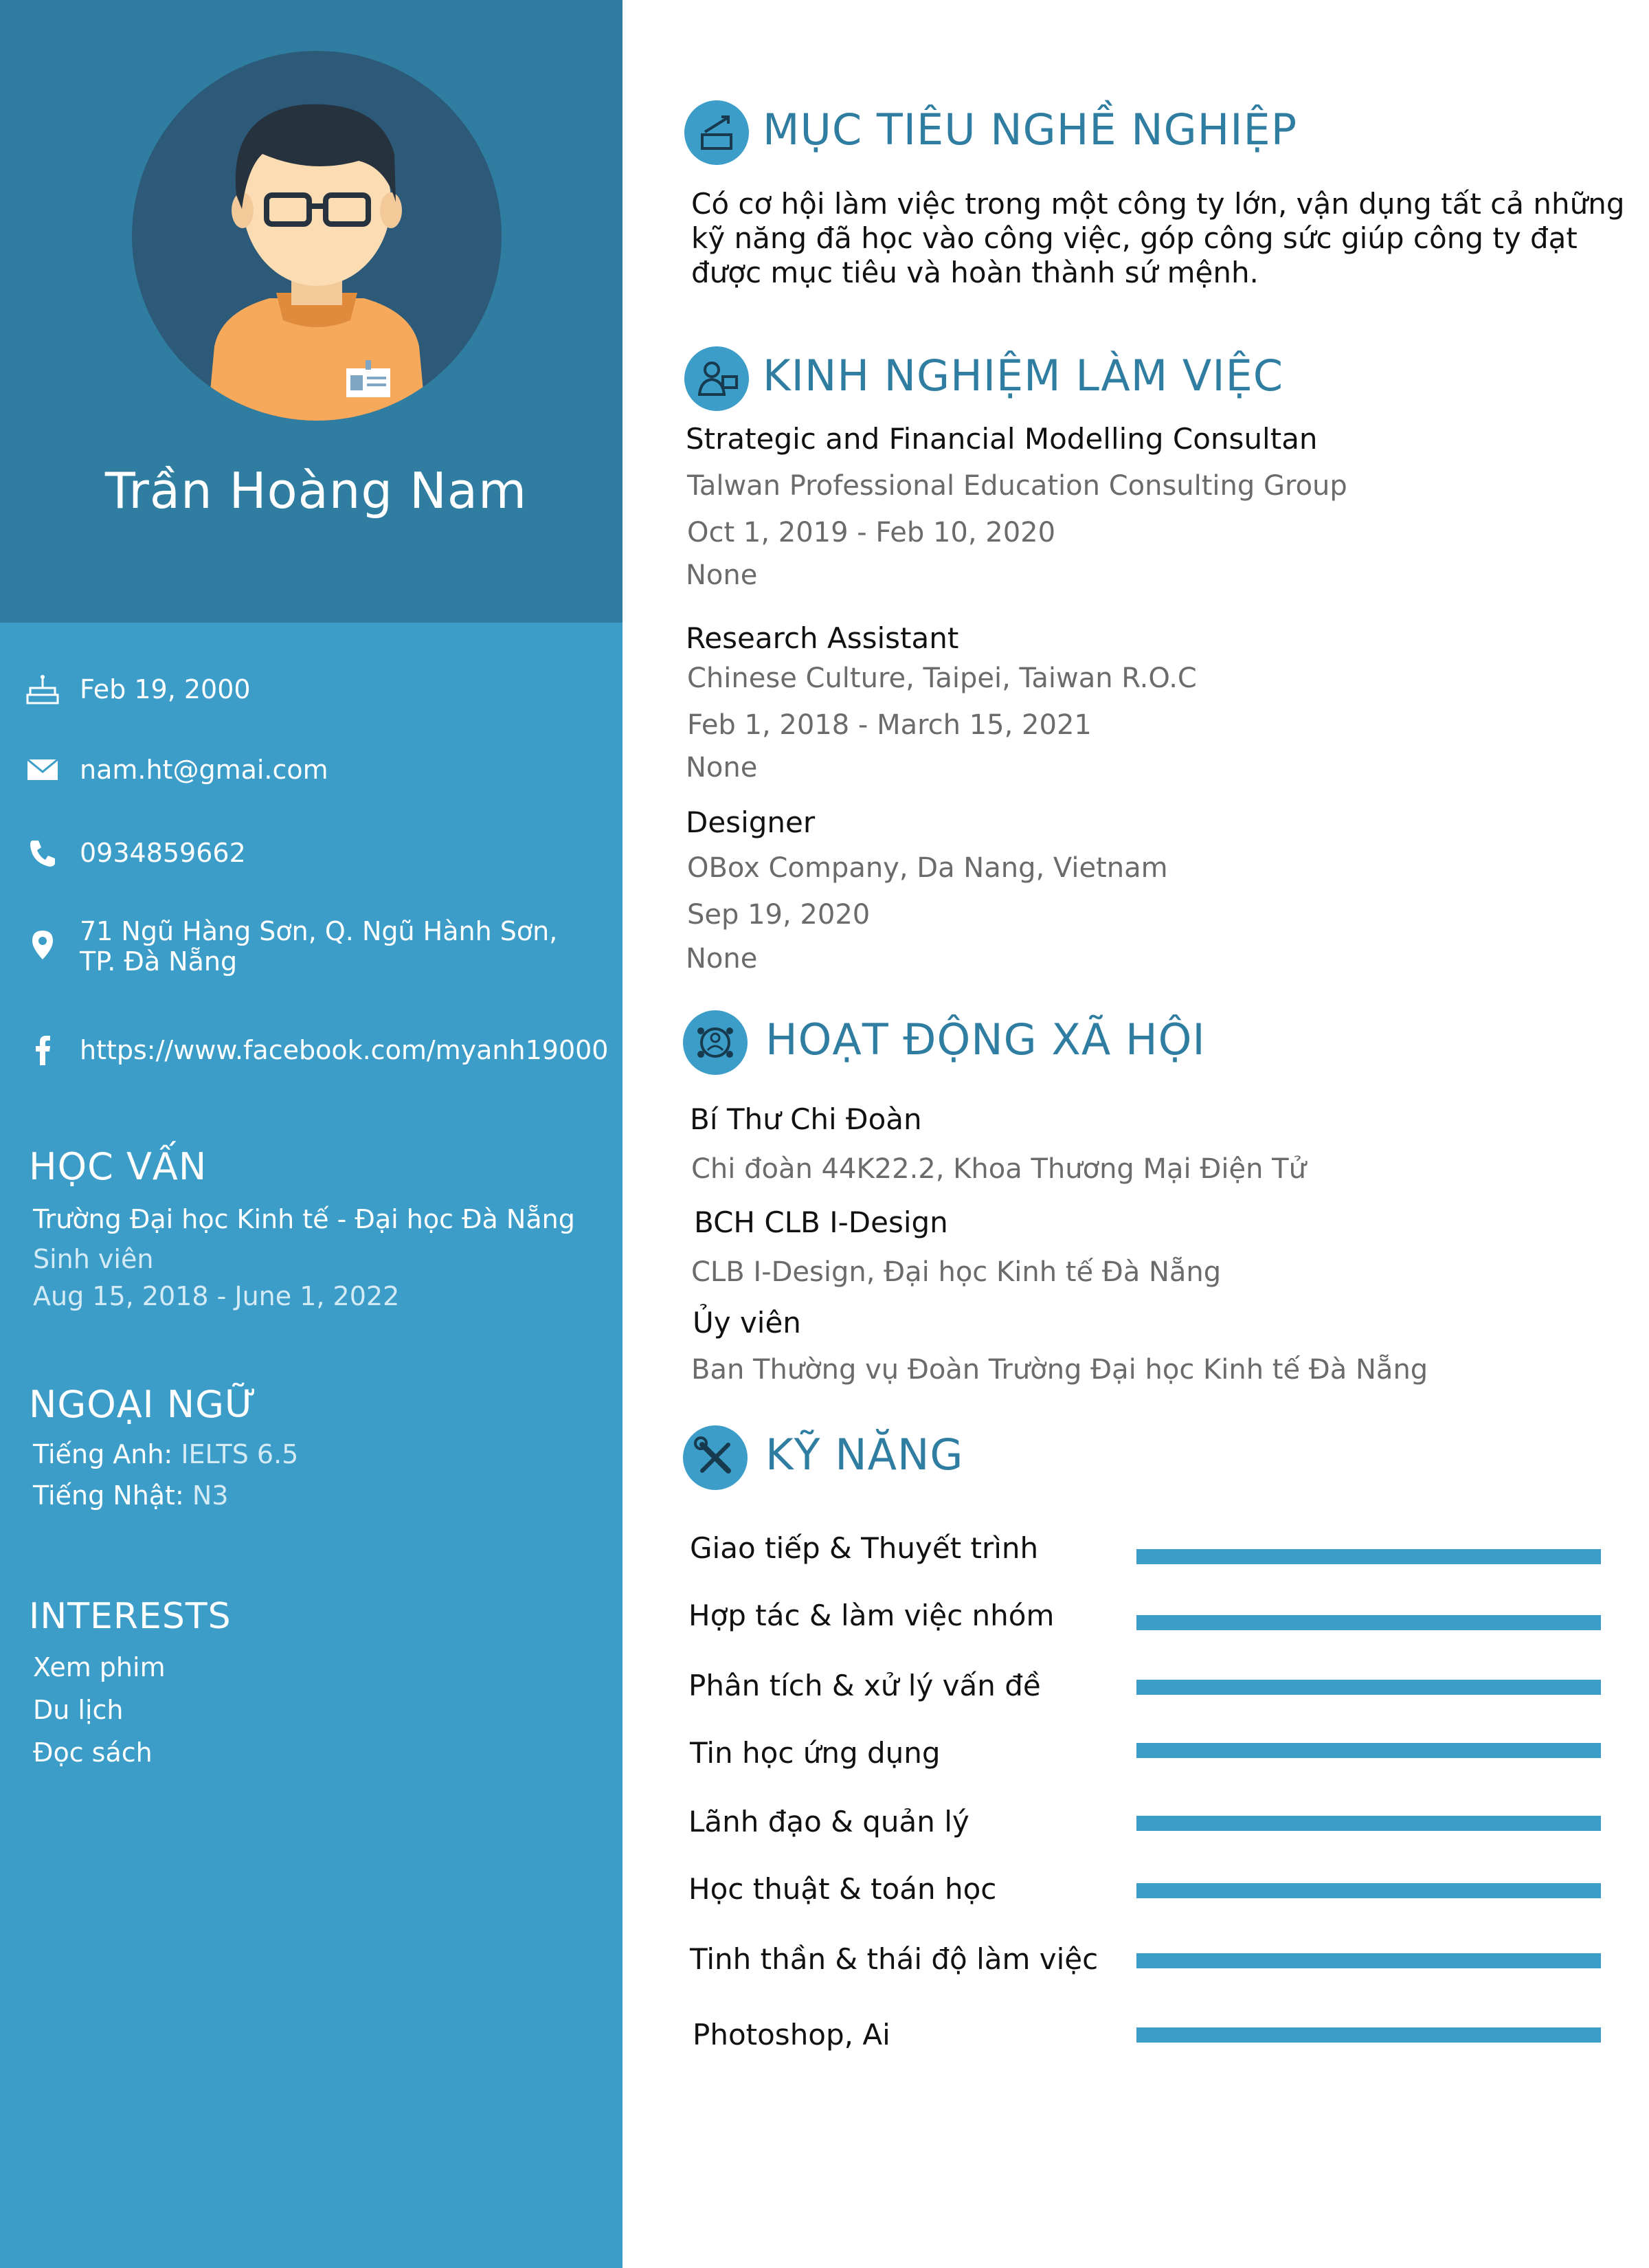 The height and width of the screenshot is (2268, 1649). What do you see at coordinates (815, 1753) in the screenshot?
I see `skill-name: Tin học ứng dụng` at bounding box center [815, 1753].